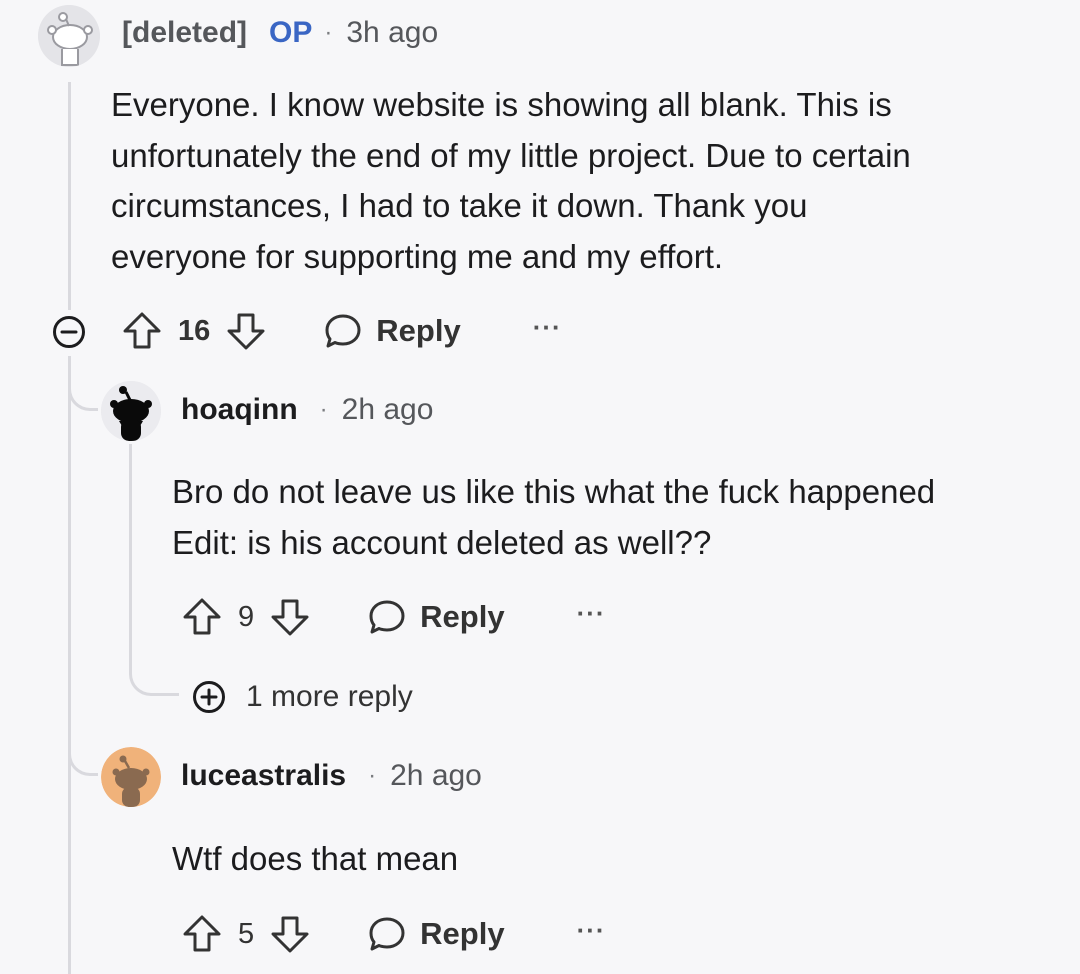 This screenshot has height=974, width=1080. I want to click on thread-connector-more-replies, so click(154, 668).